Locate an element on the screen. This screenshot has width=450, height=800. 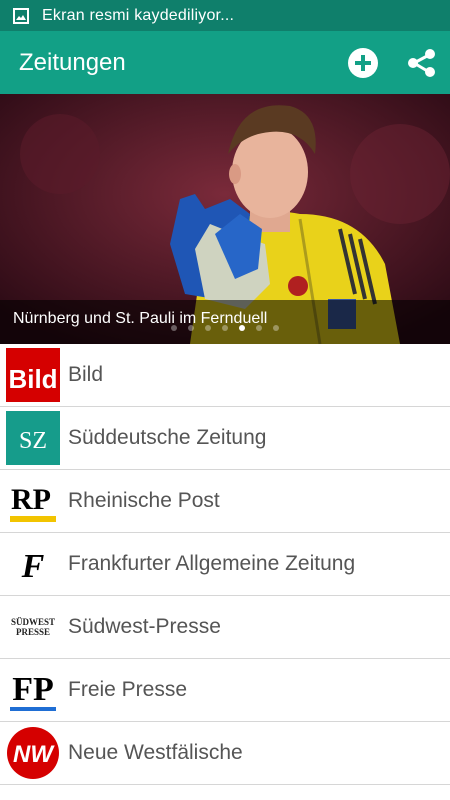
newspaper-name: Südwest-Presse is located at coordinates (144, 626).